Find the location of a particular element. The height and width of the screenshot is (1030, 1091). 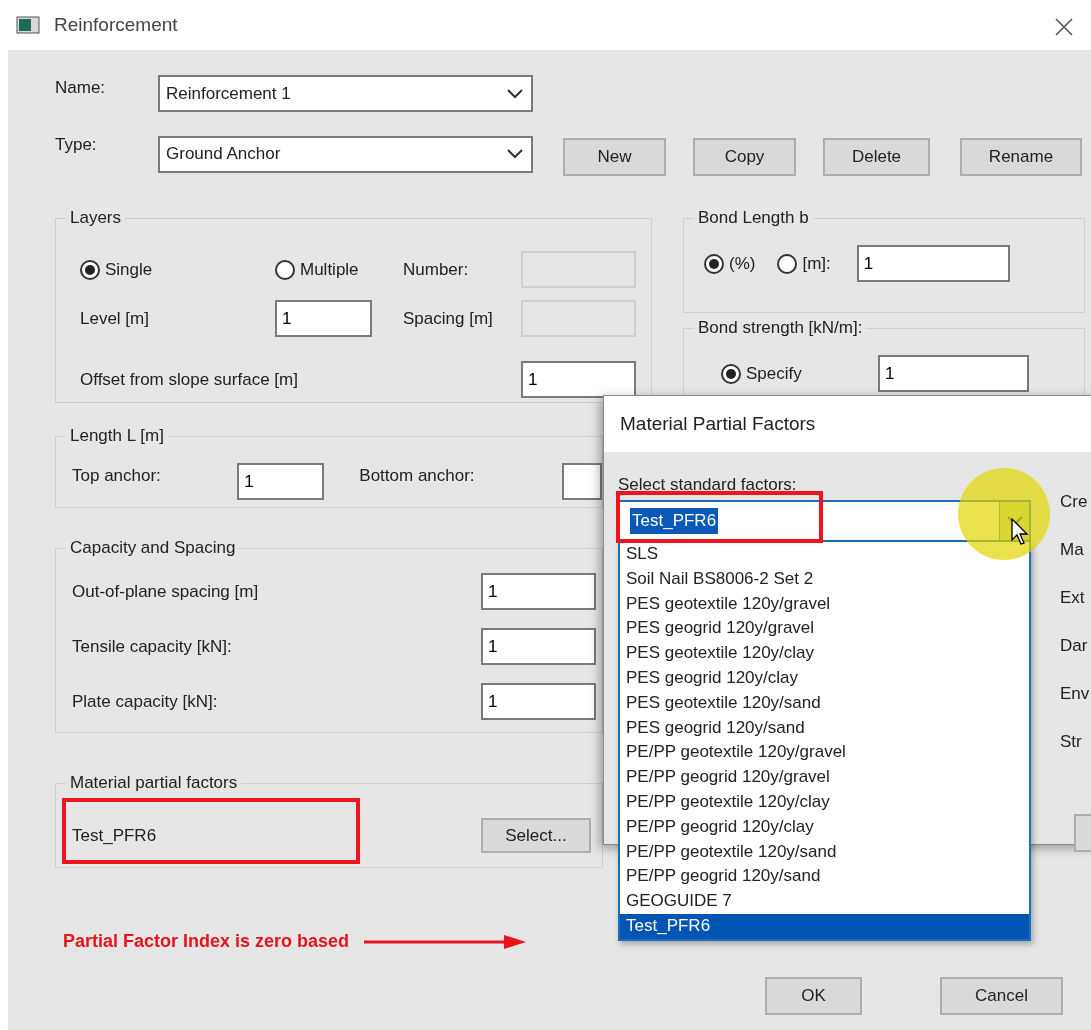

dialog-button: OK is located at coordinates (813, 996).